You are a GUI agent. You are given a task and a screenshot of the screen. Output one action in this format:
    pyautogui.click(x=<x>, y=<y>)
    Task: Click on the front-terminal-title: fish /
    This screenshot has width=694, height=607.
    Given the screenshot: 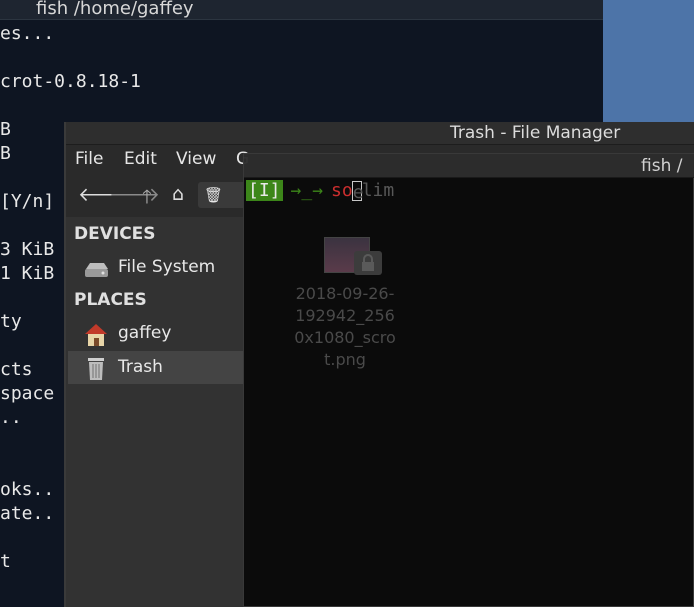 What is the action you would take?
    pyautogui.click(x=662, y=166)
    